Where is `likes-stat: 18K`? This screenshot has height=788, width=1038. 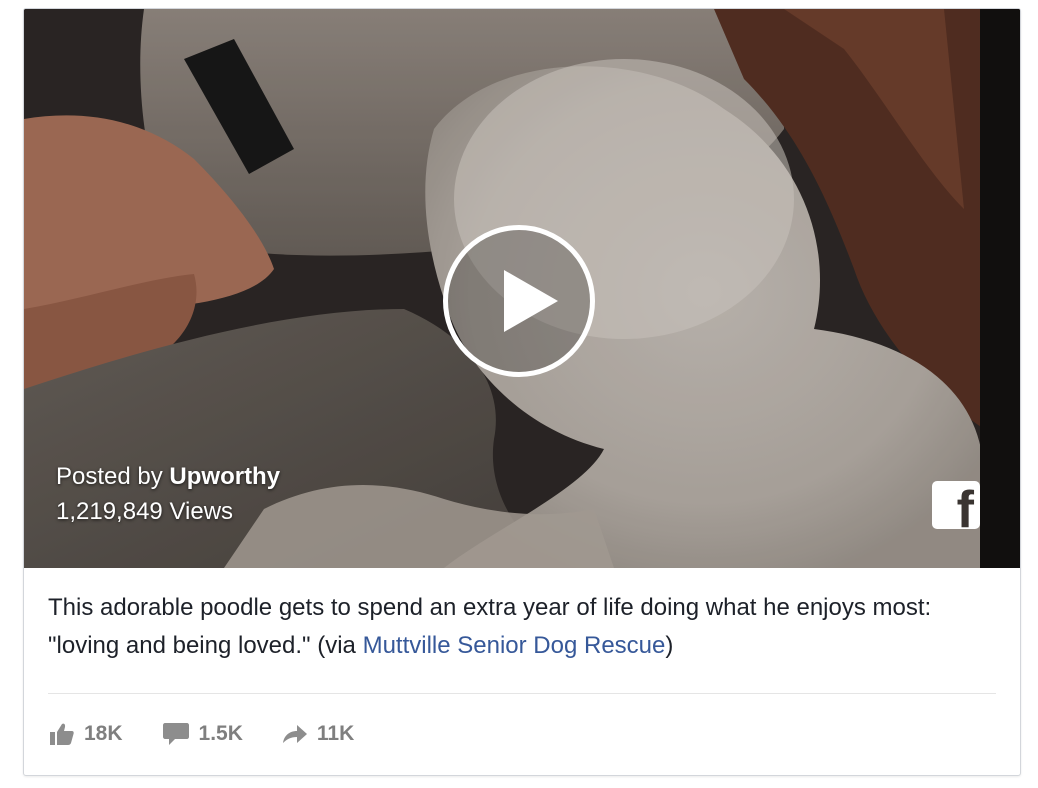 likes-stat: 18K is located at coordinates (86, 734).